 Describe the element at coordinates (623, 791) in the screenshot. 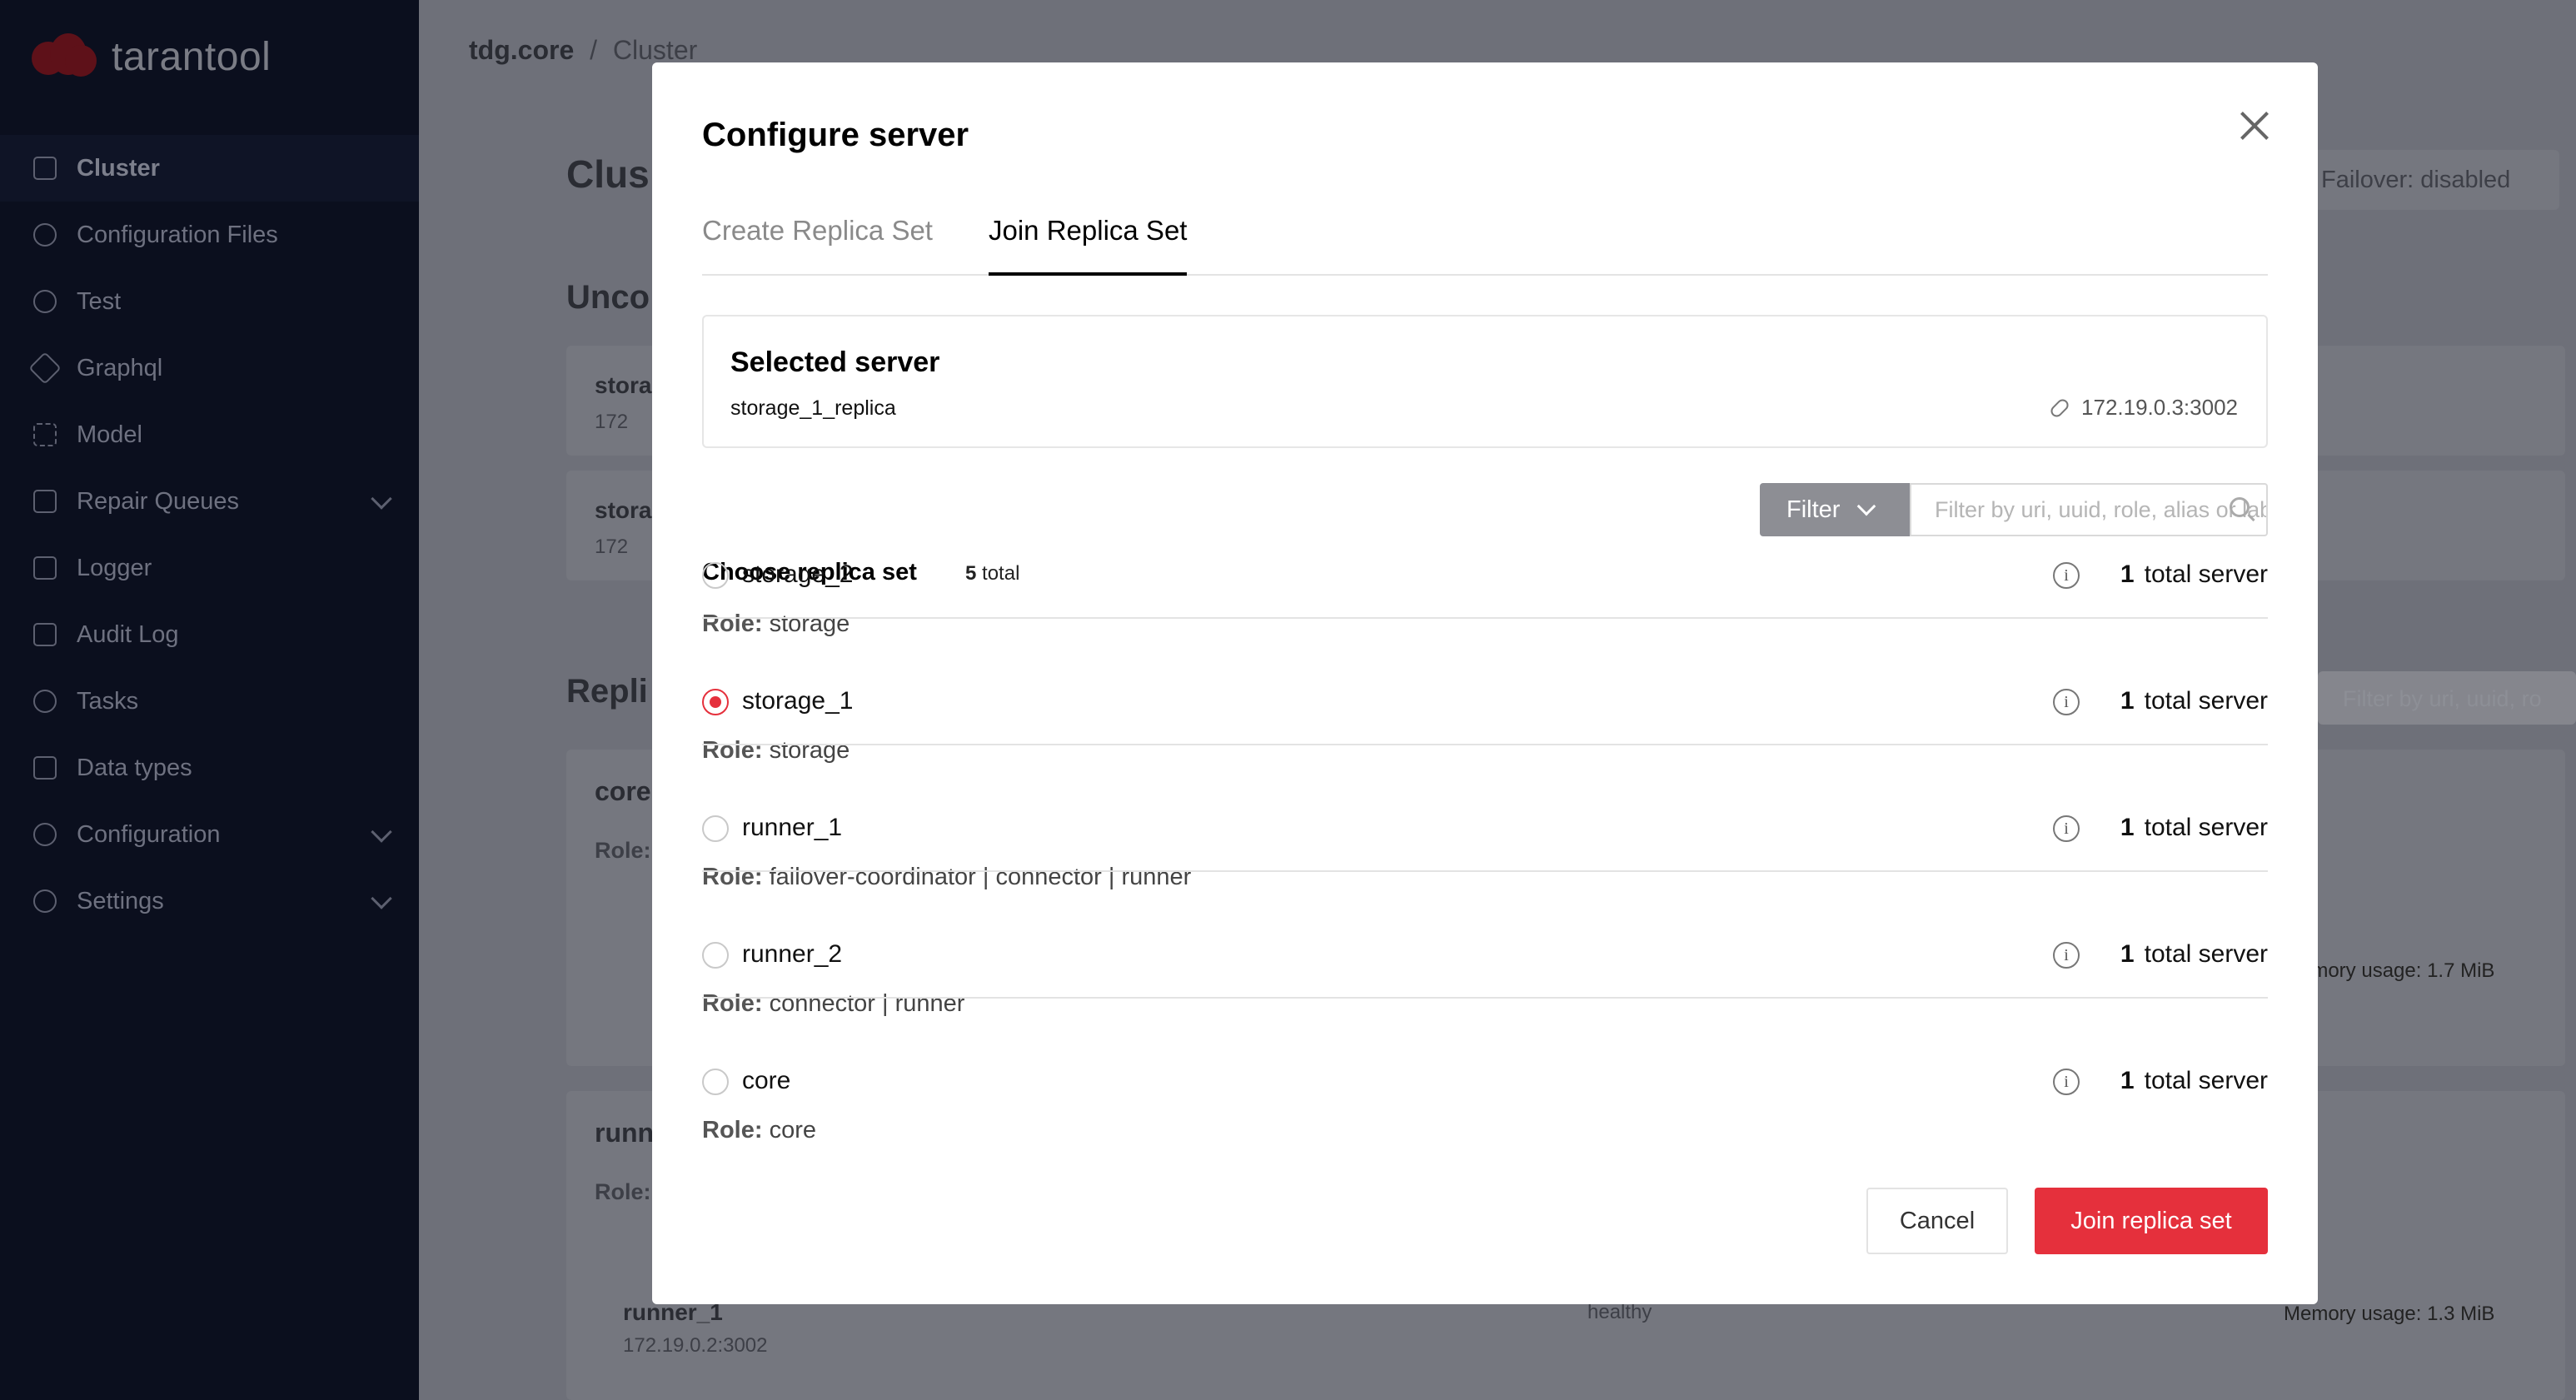

I see `replicaset-name: core` at that location.